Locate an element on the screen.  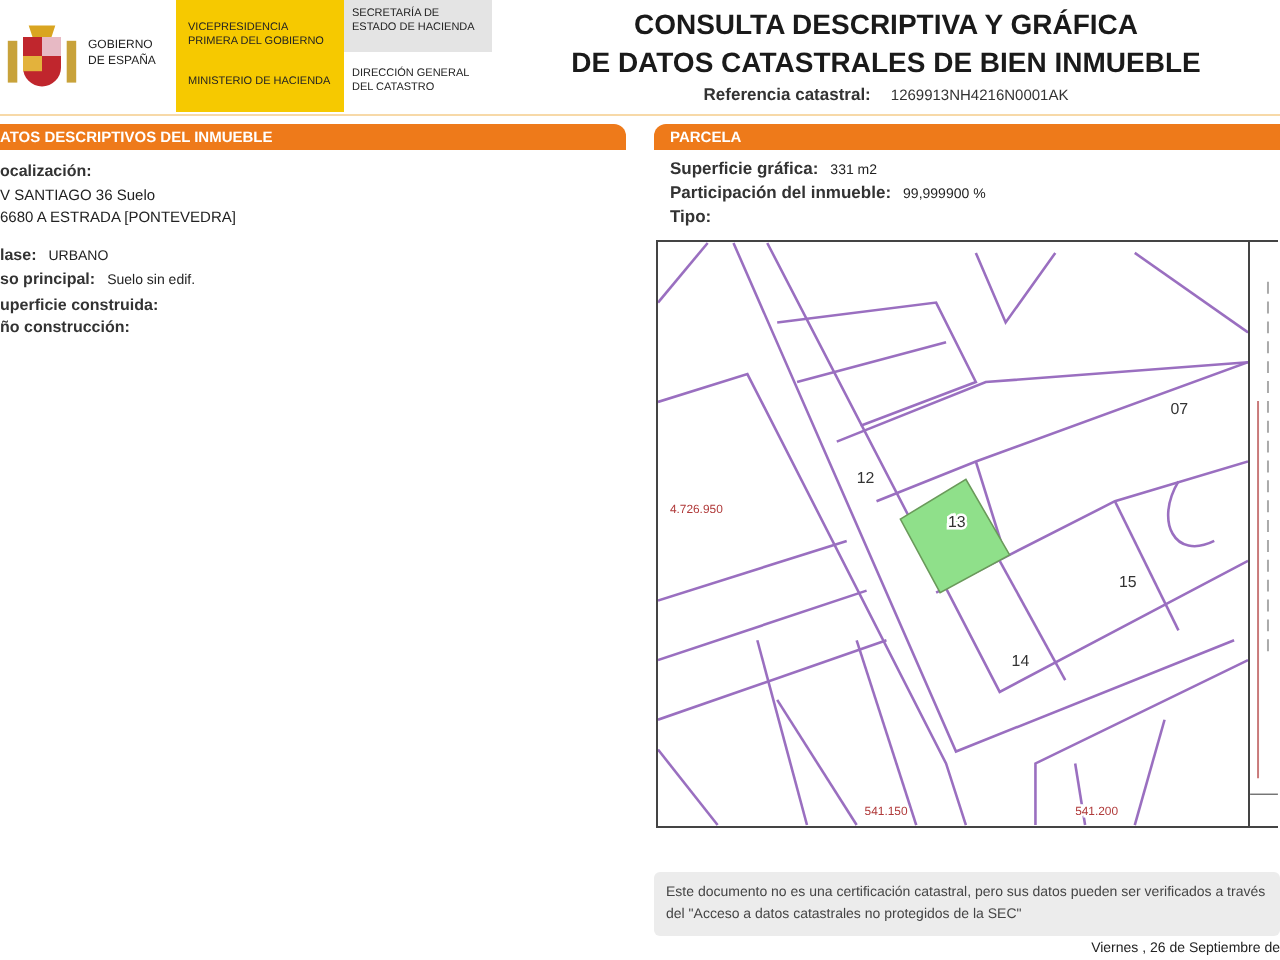
field-label: Superficie gráfica: is located at coordinates (744, 169).